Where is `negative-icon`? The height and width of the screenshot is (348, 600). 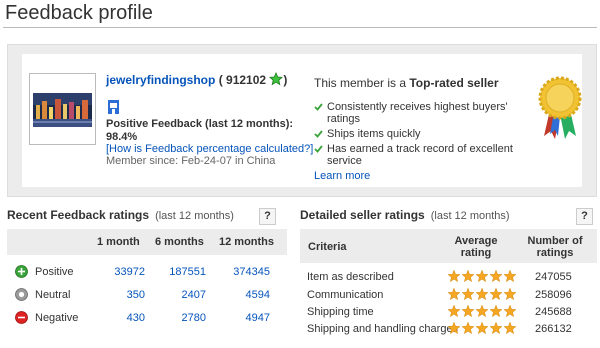
negative-icon is located at coordinates (21, 317).